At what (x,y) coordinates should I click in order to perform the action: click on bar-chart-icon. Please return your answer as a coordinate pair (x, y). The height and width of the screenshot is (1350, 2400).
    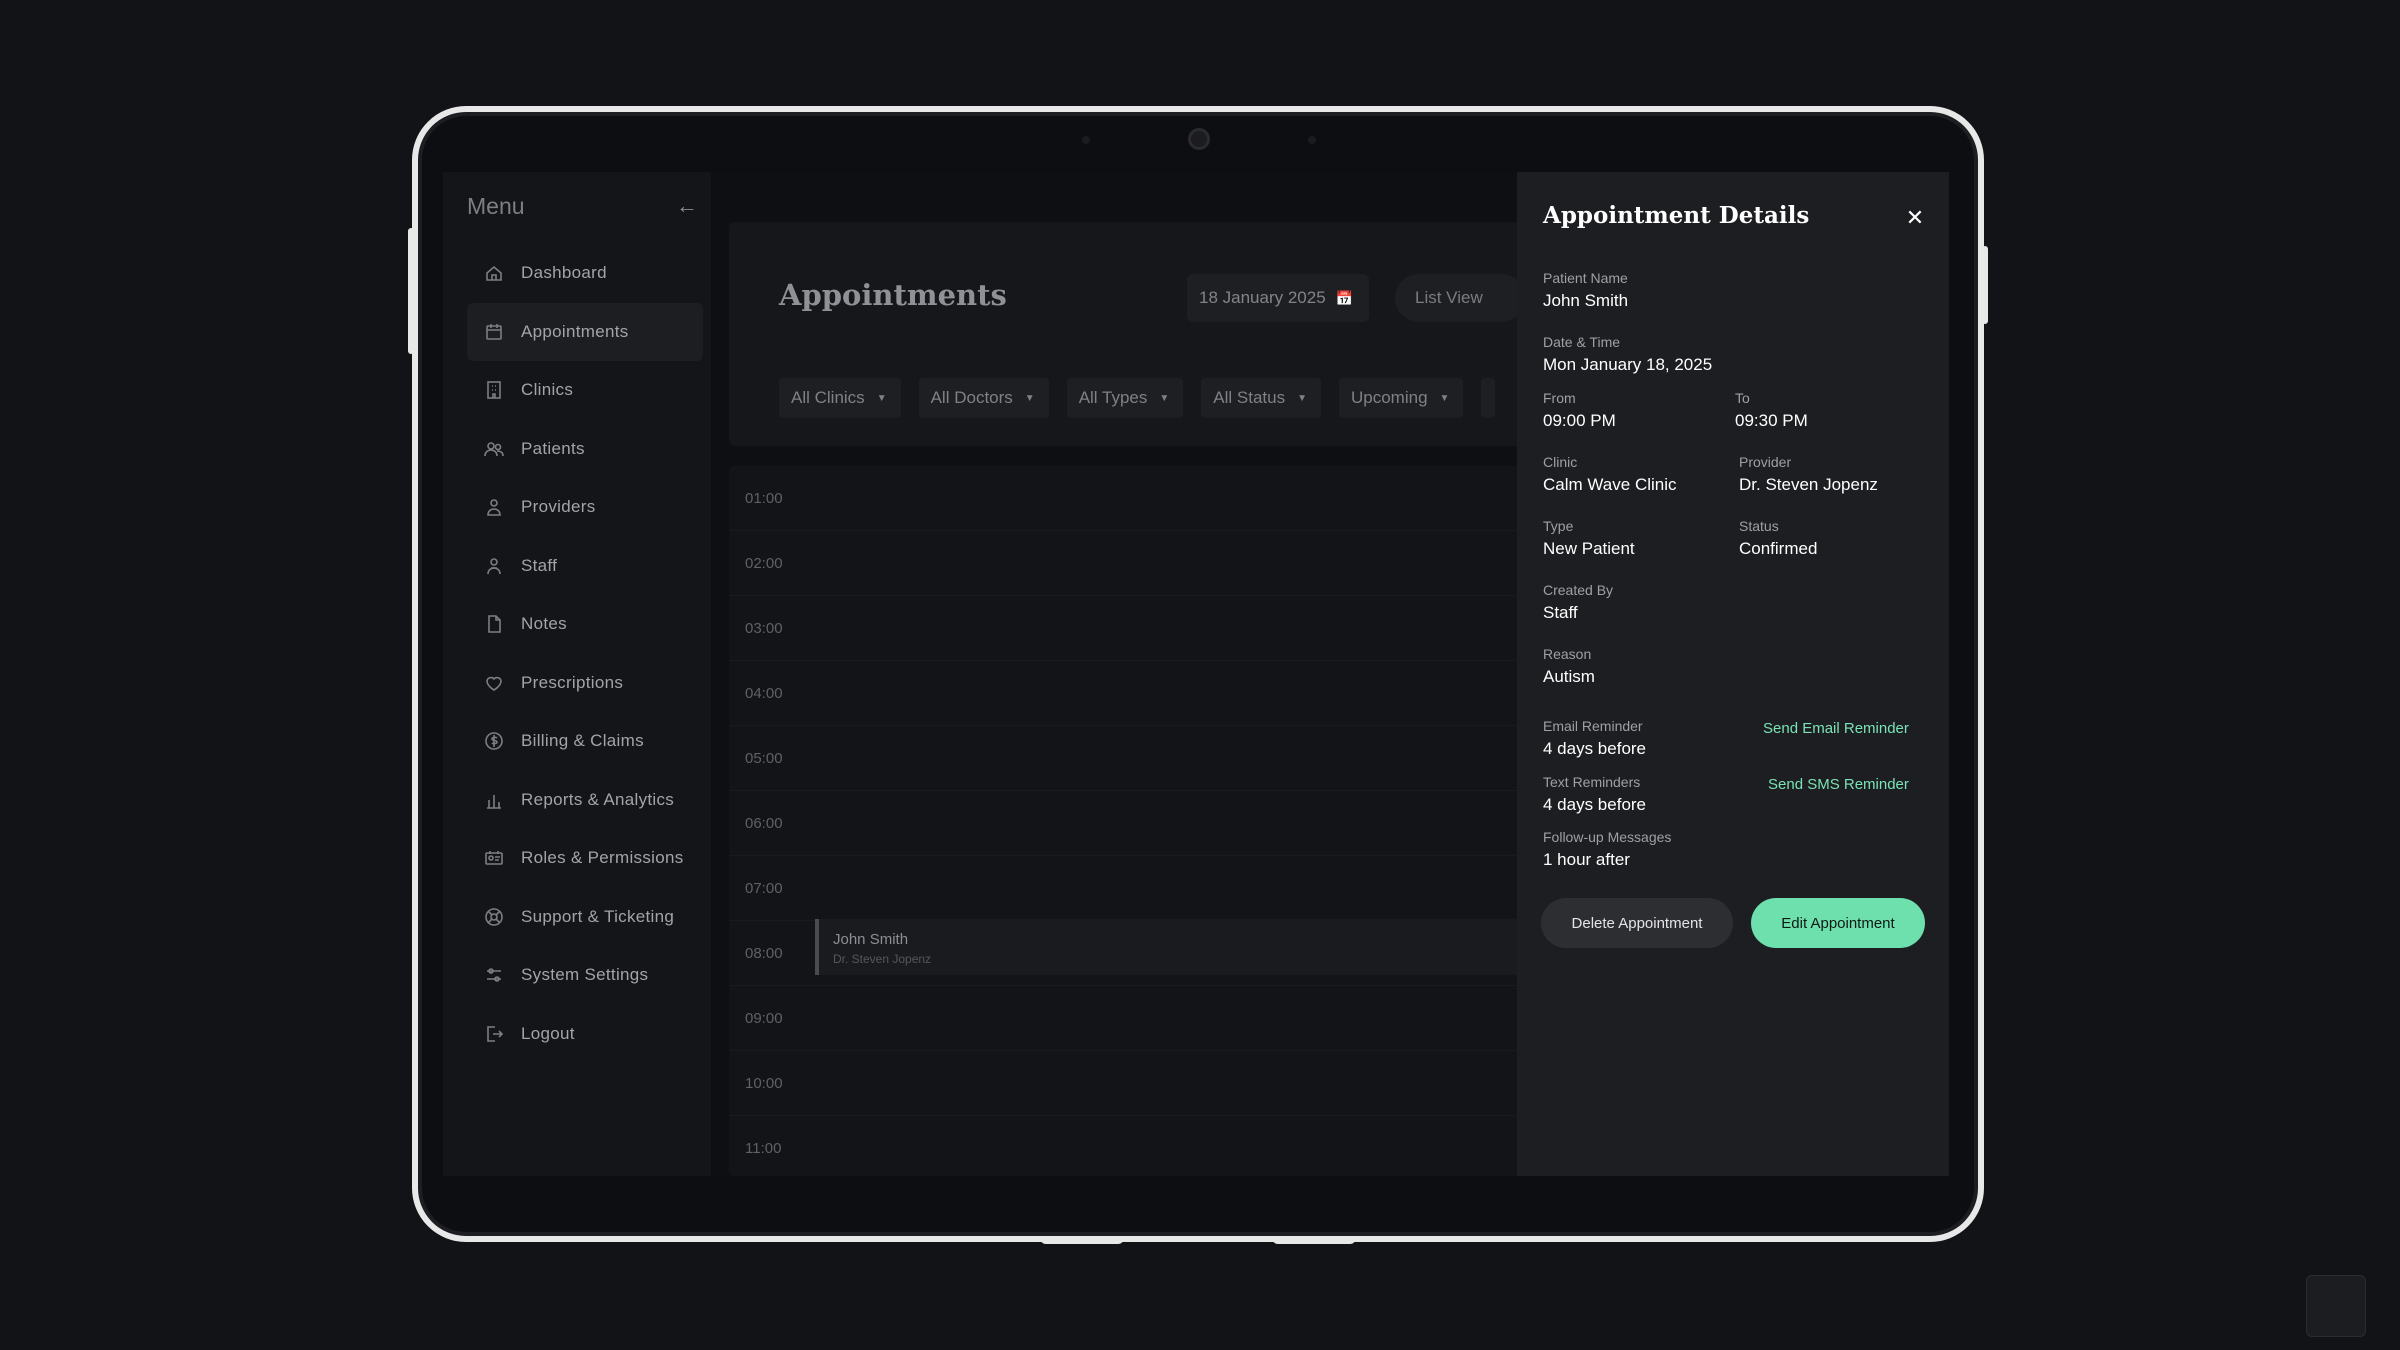
    Looking at the image, I should click on (494, 800).